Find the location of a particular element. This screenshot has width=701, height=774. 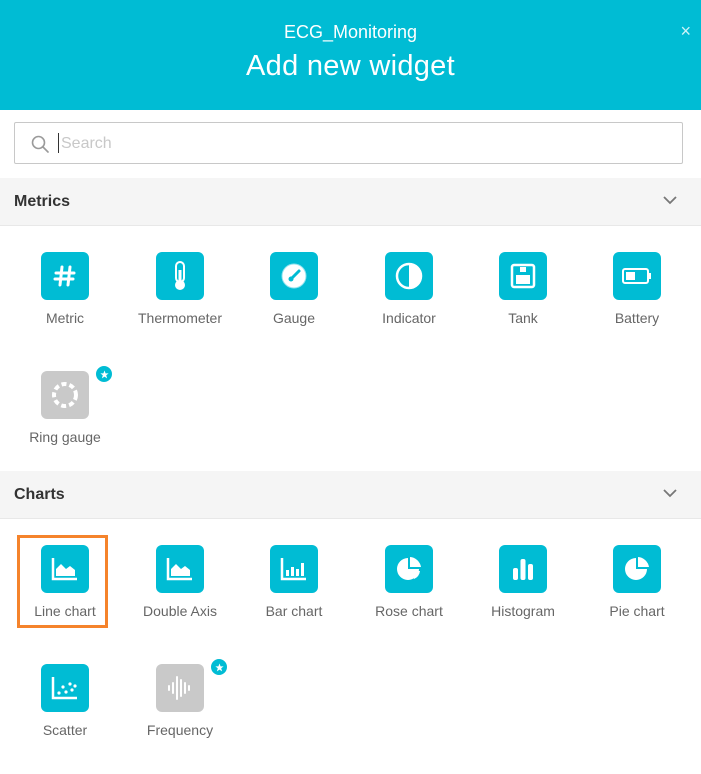

widget-label: Tank is located at coordinates (523, 318).